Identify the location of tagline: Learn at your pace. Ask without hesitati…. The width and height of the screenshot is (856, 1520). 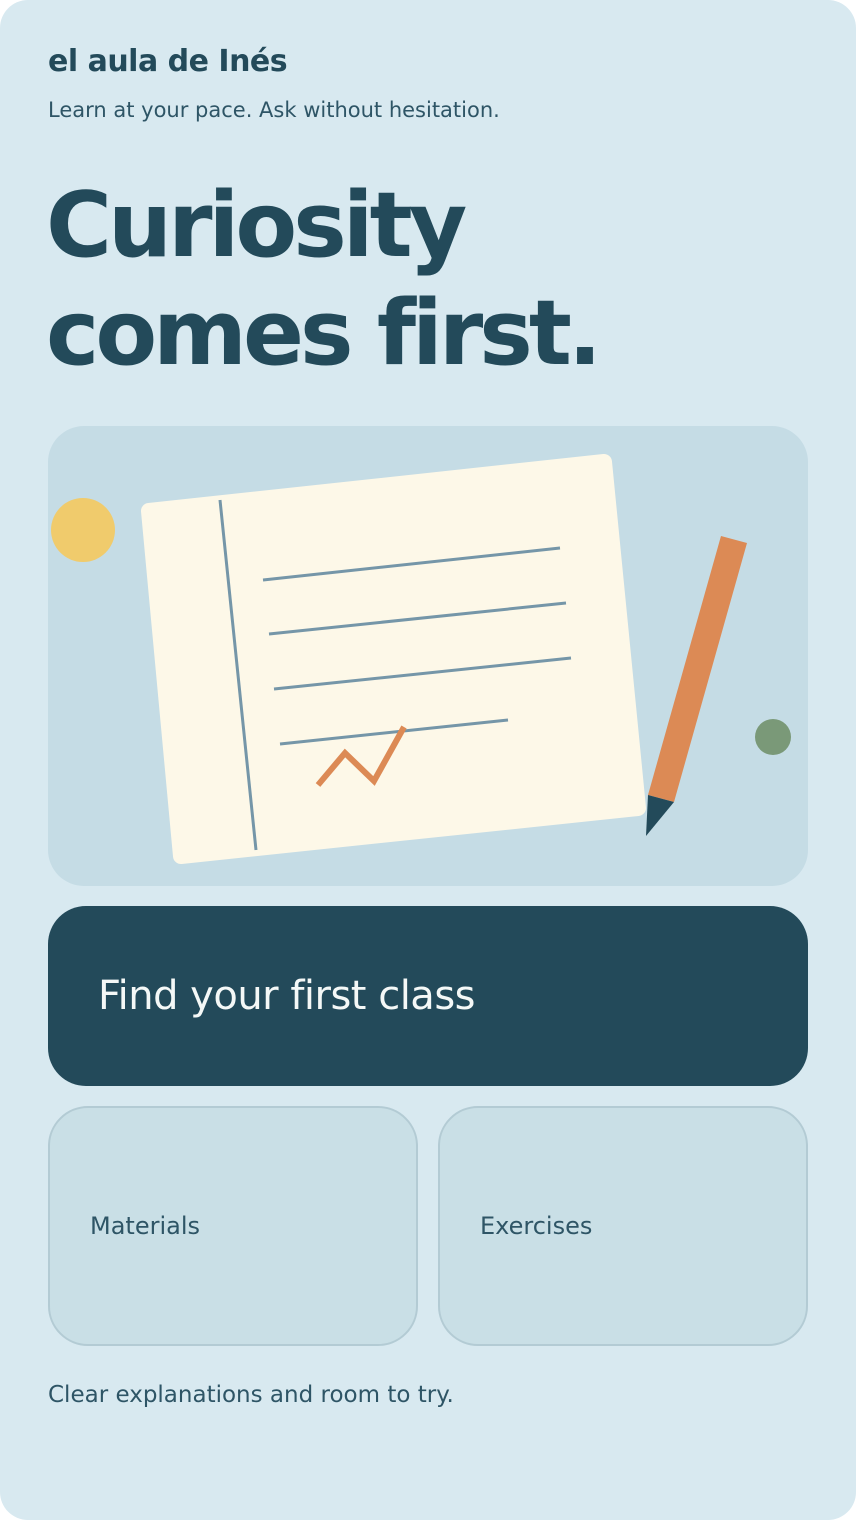
(274, 110).